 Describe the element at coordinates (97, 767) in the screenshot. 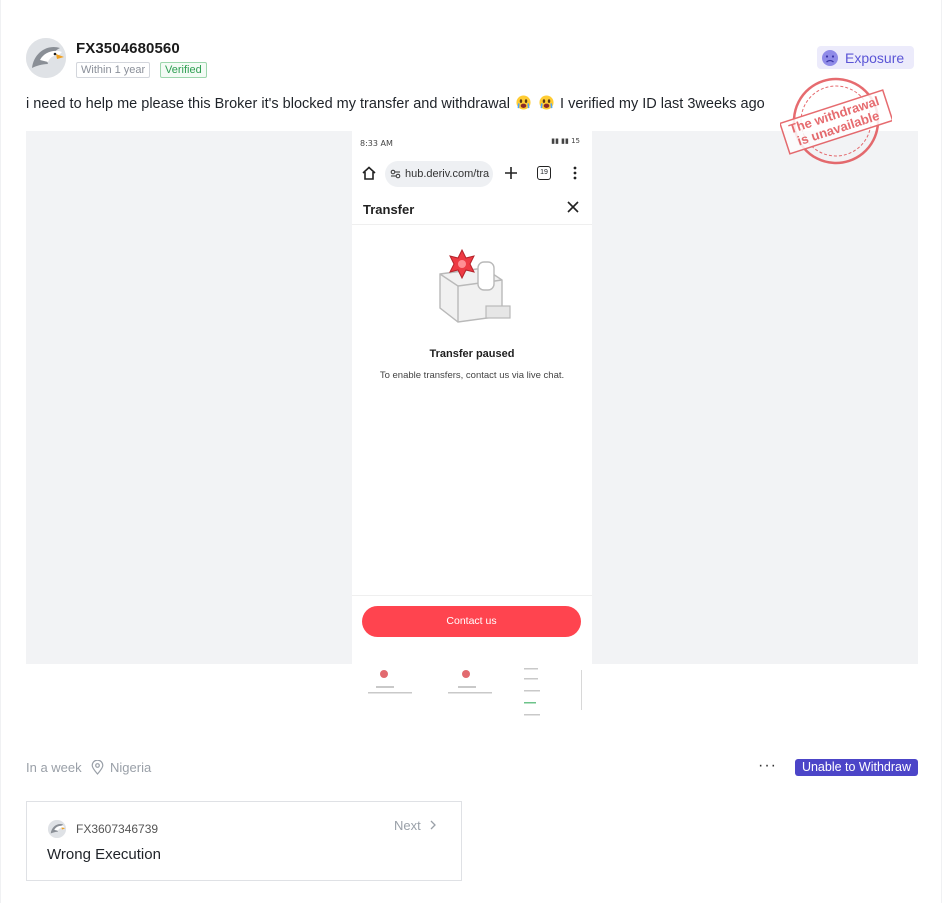

I see `location-pin-icon` at that location.